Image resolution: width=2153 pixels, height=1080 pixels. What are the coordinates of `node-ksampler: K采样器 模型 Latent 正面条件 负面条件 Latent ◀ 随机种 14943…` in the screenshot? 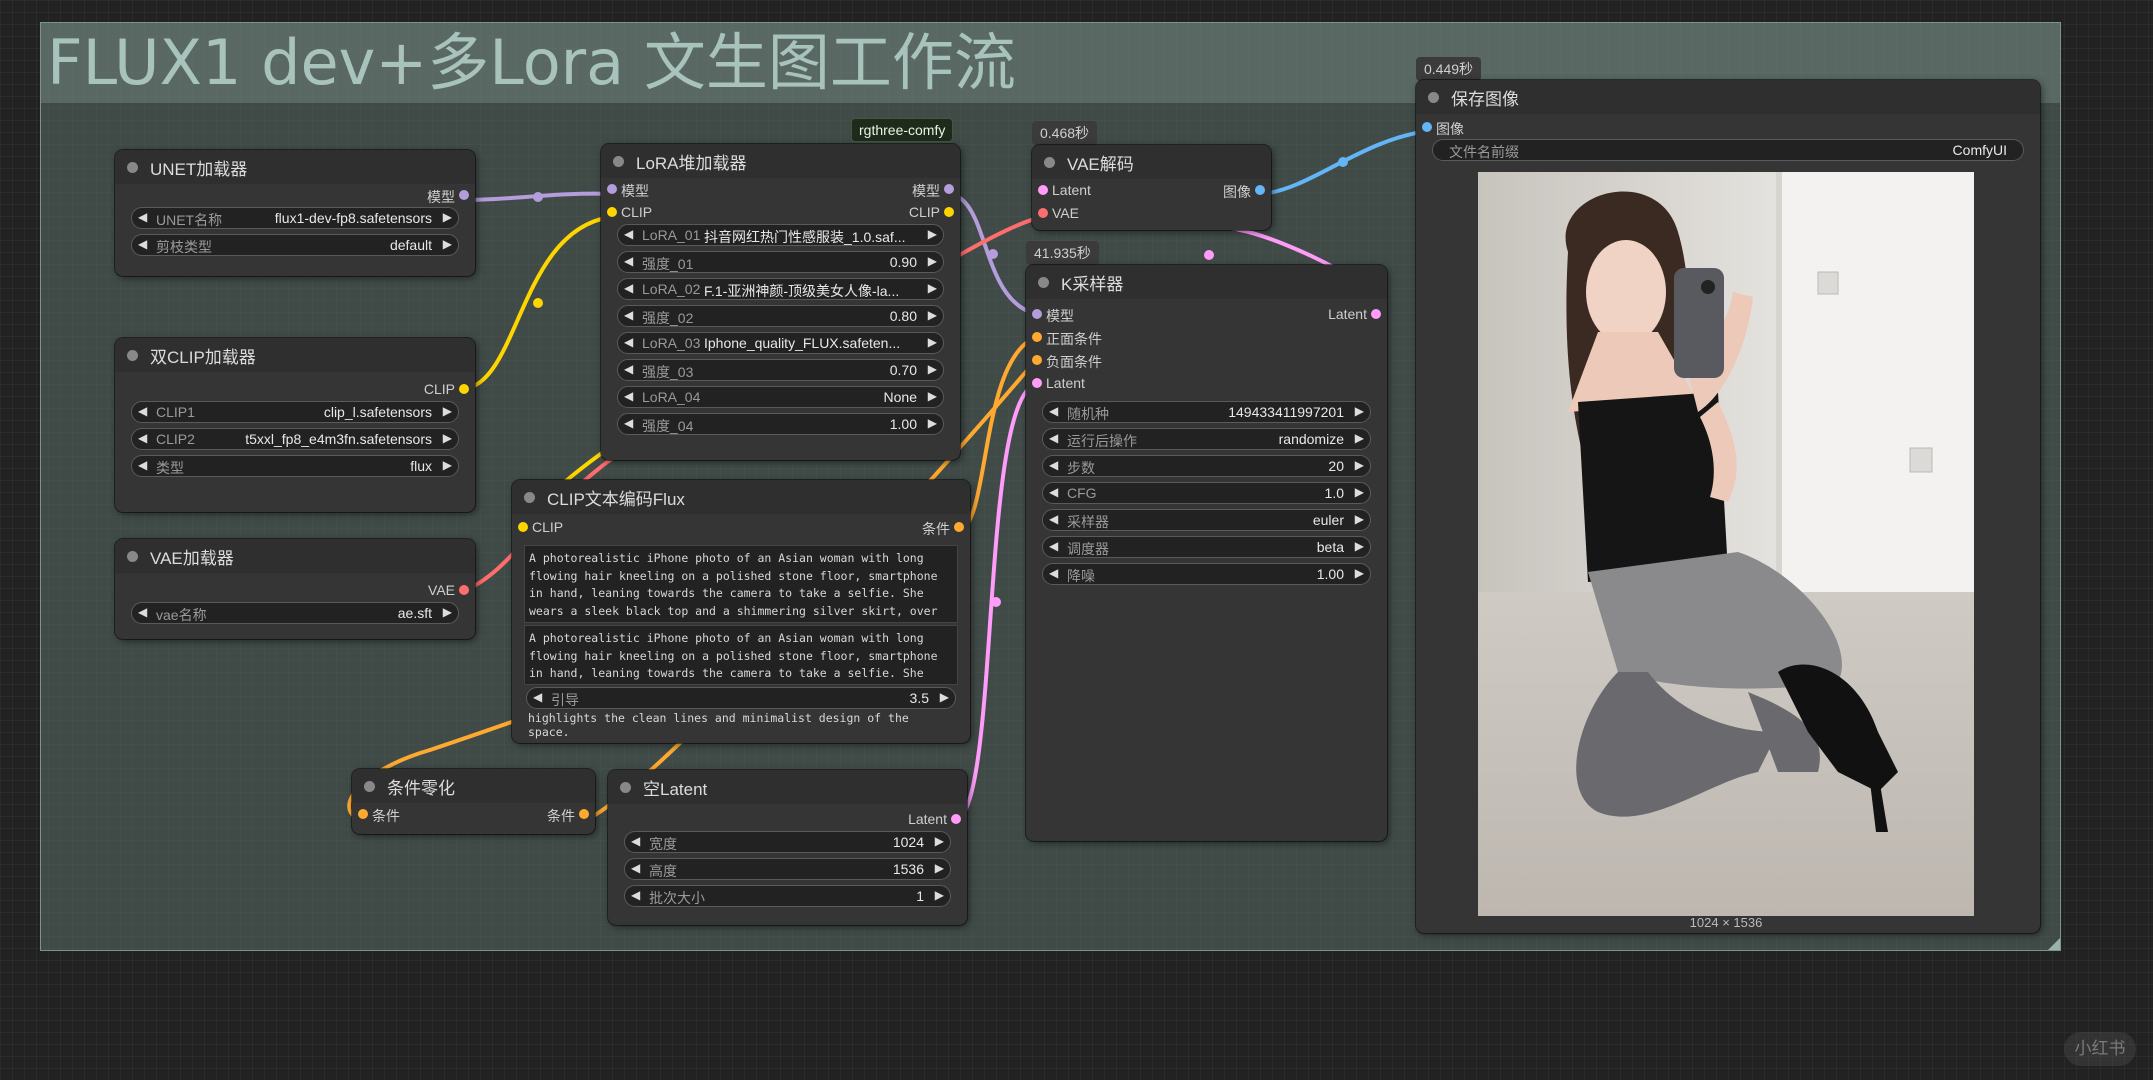 It's located at (1206, 553).